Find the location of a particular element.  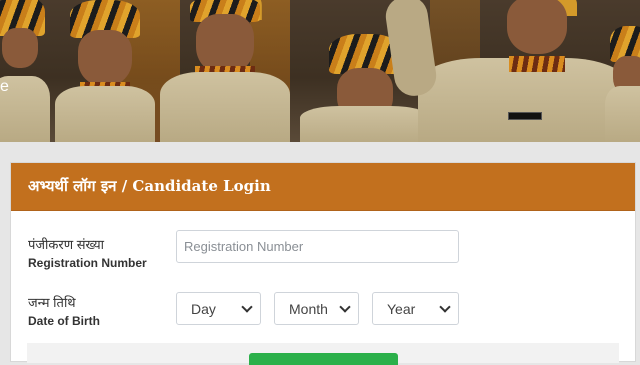

dob-row: जन्म तिथि Date of Birth Day Month Year is located at coordinates (323, 309).